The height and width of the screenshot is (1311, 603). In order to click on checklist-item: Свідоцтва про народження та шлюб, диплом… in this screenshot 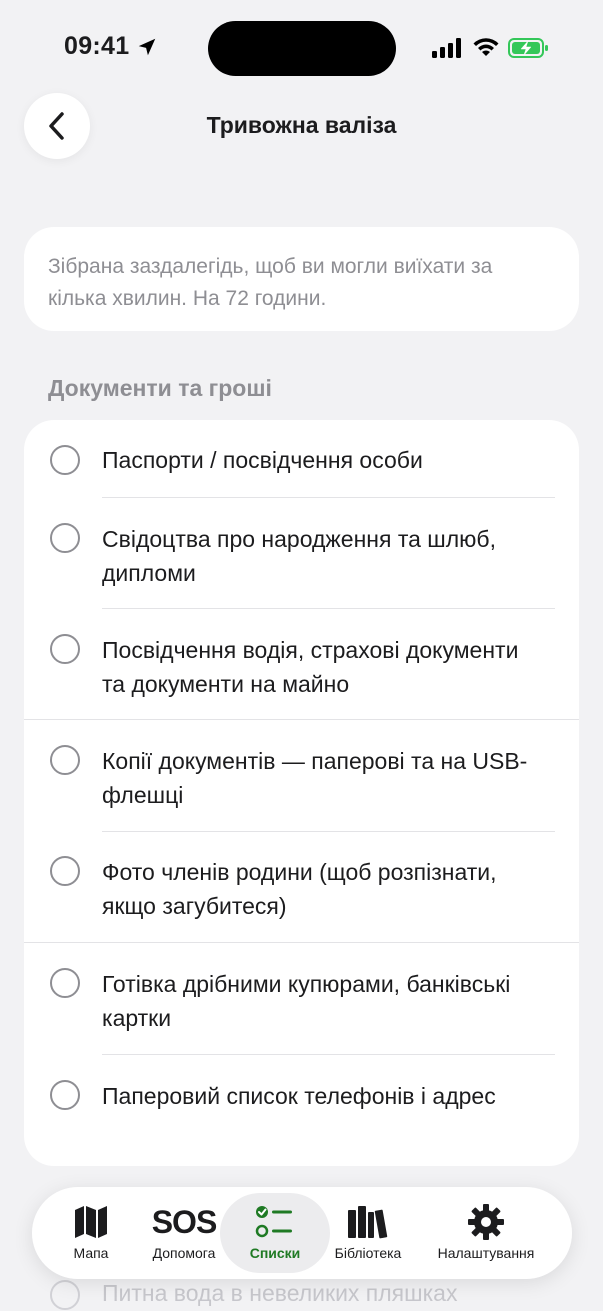, I will do `click(301, 553)`.